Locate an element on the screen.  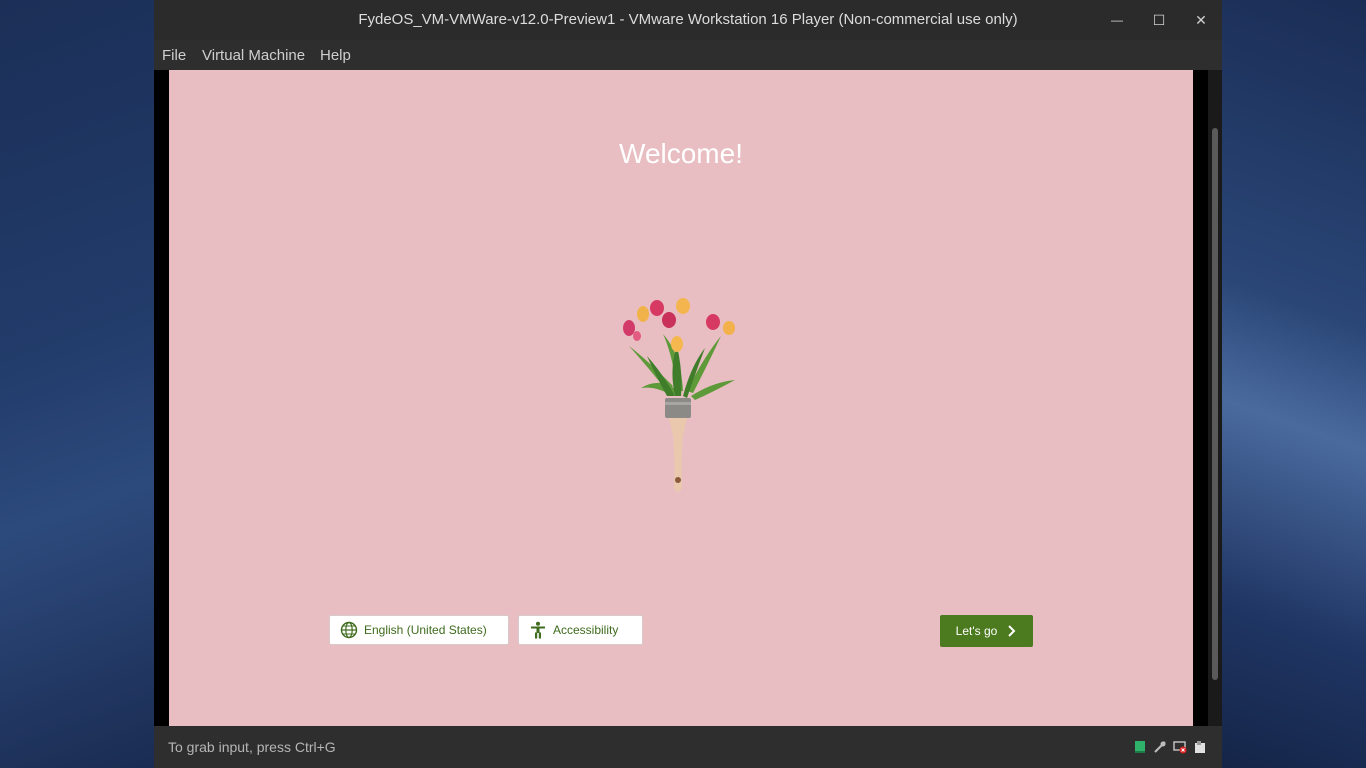
lets-go-button: Let's go is located at coordinates (986, 631).